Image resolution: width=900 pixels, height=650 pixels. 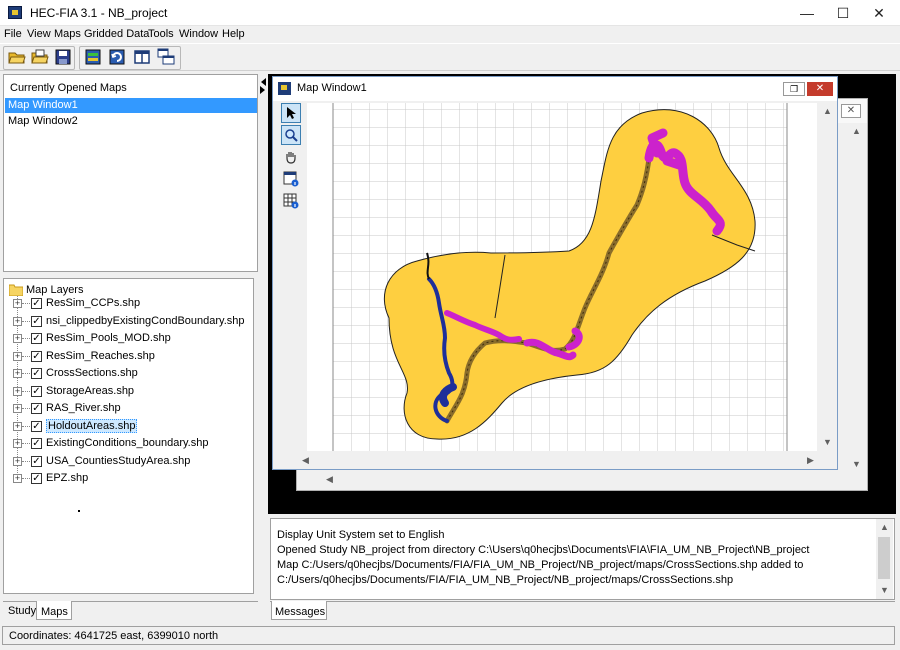 What do you see at coordinates (291, 113) in the screenshot?
I see `select-arrow-icon` at bounding box center [291, 113].